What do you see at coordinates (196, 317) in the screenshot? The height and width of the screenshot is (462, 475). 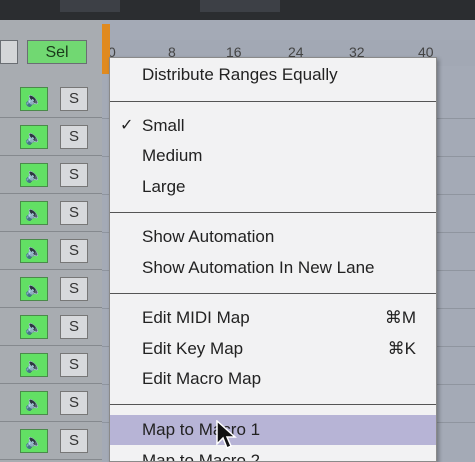 I see `menu-item-label: Edit MIDI Map` at bounding box center [196, 317].